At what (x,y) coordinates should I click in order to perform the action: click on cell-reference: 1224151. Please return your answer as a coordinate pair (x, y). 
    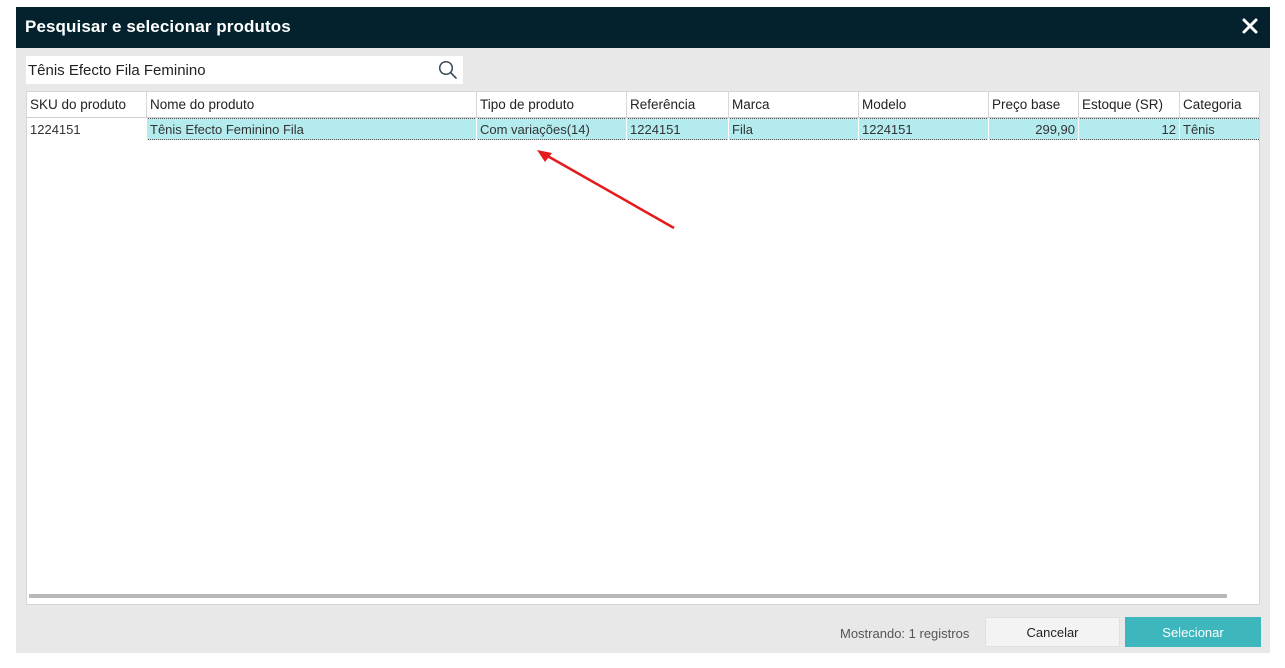
    Looking at the image, I should click on (678, 129).